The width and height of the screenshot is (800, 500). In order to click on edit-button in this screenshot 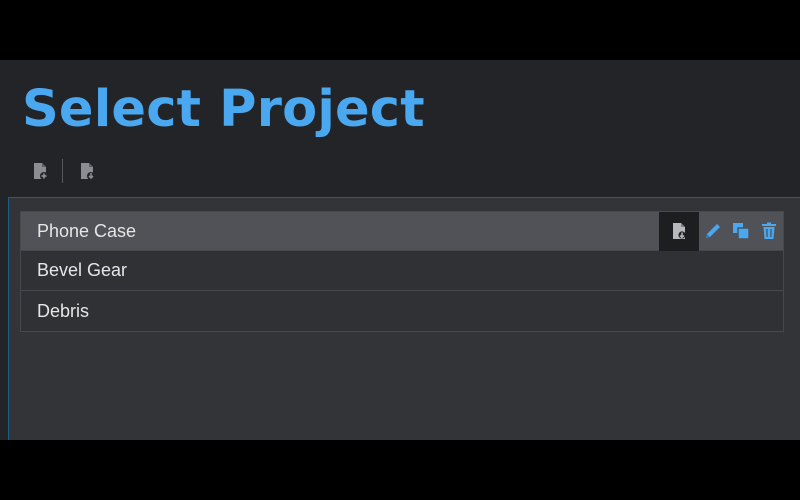, I will do `click(713, 231)`.